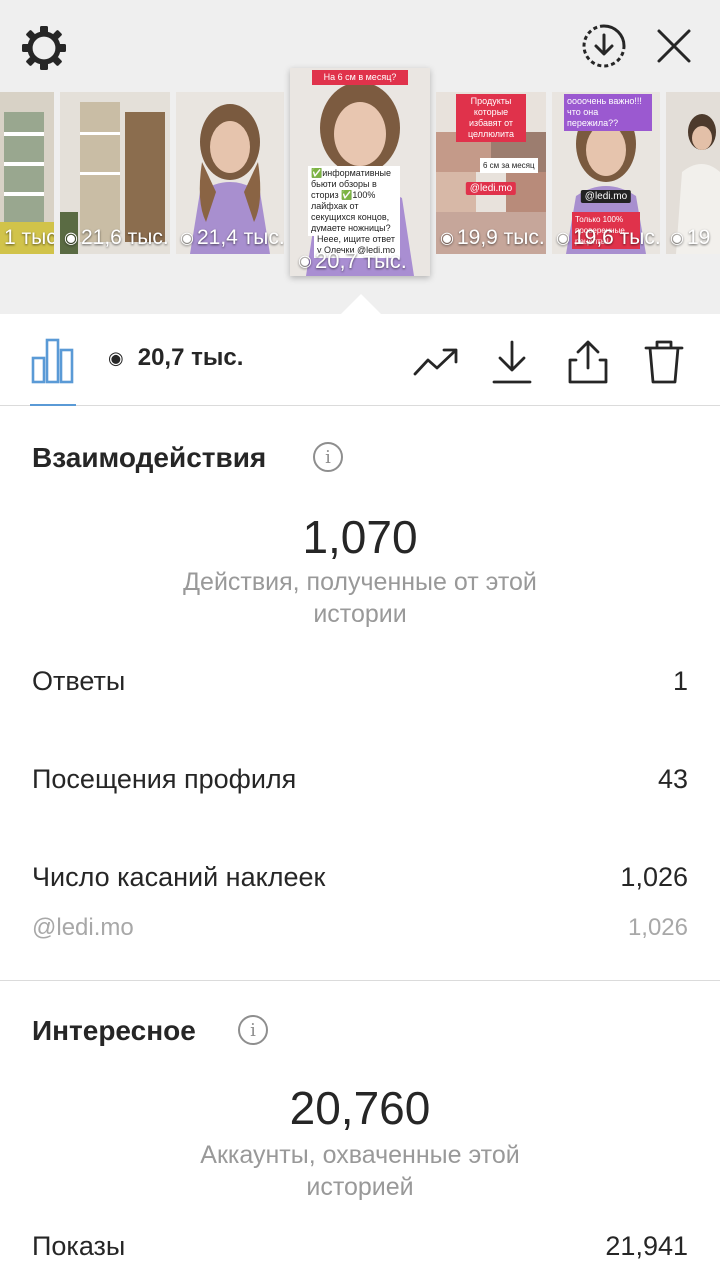 Image resolution: width=720 pixels, height=1280 pixels. What do you see at coordinates (27, 173) in the screenshot?
I see `story-thumbnail: 1 тыс.` at bounding box center [27, 173].